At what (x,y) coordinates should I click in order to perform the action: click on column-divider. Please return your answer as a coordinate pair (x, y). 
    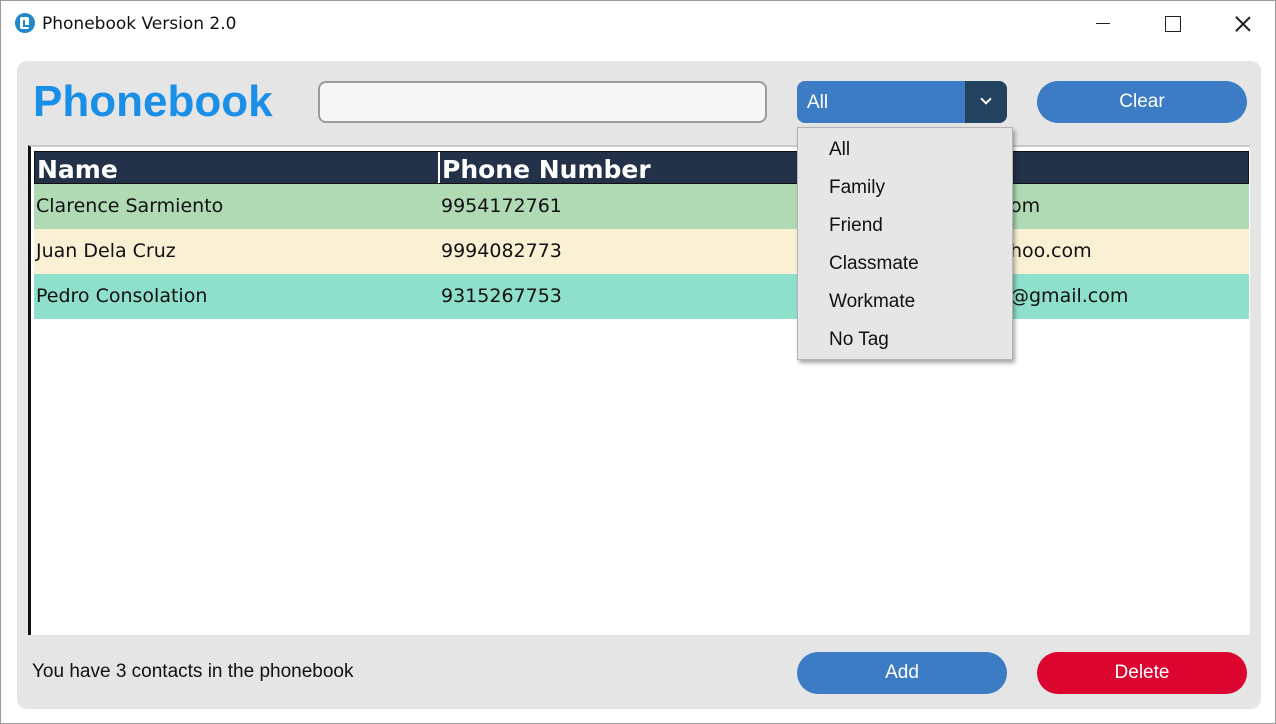
    Looking at the image, I should click on (439, 167).